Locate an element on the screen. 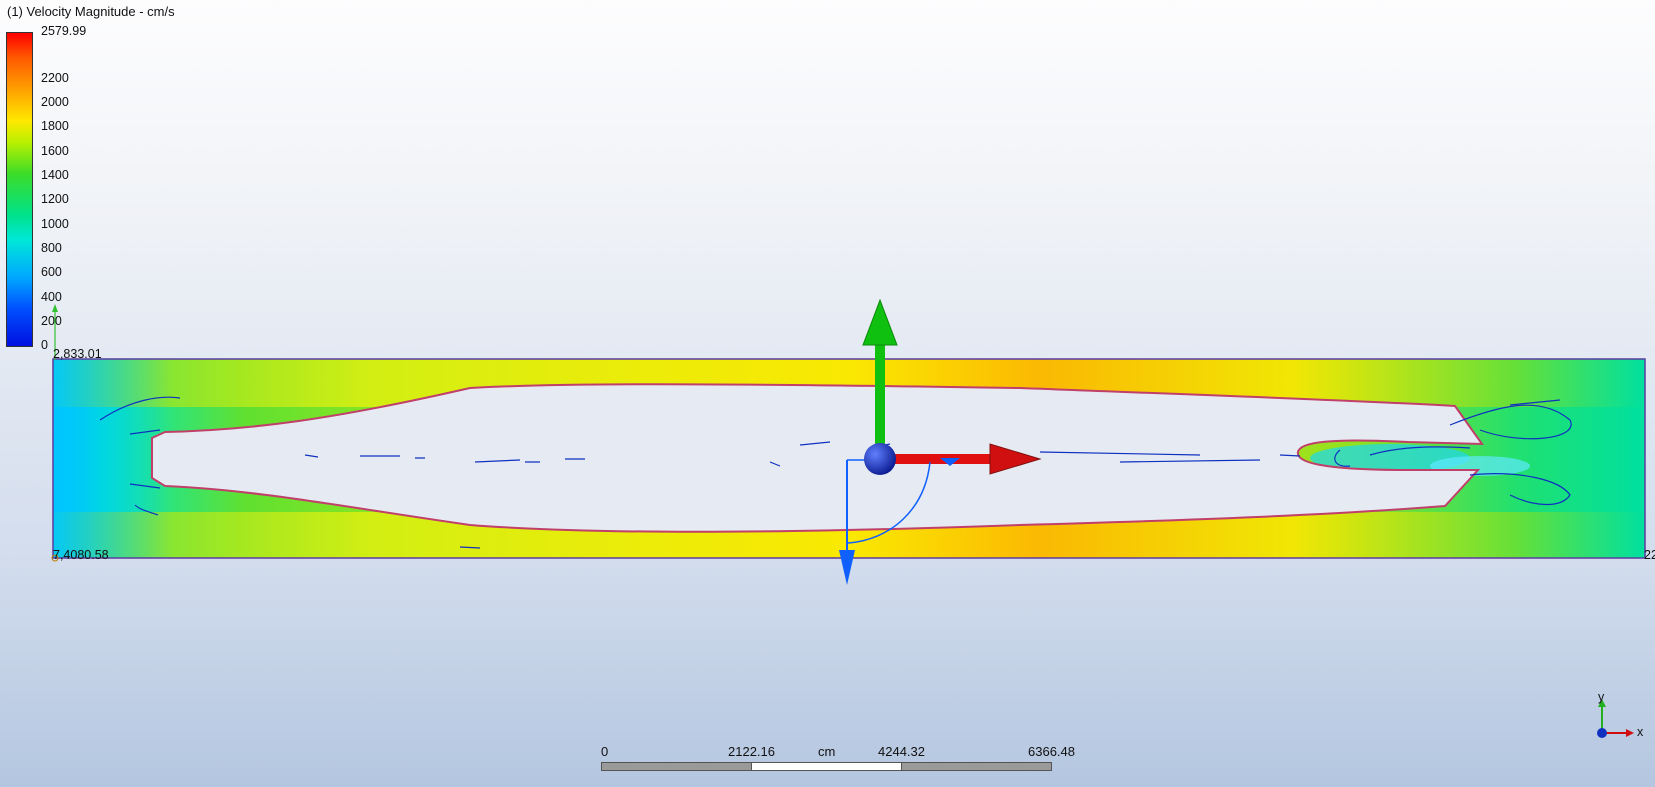 The width and height of the screenshot is (1655, 787). right-edge-label: 22 is located at coordinates (1649, 555).